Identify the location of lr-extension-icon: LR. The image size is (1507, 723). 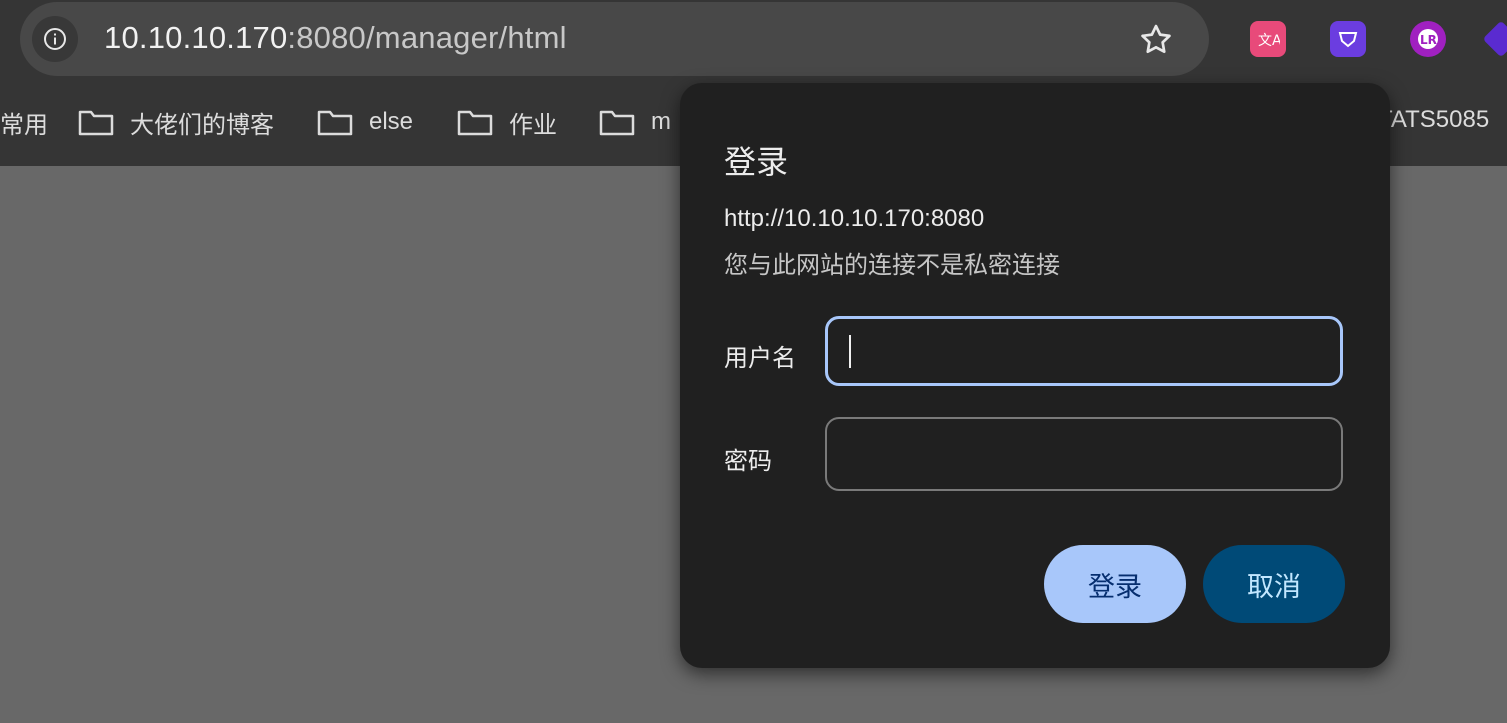
(1428, 39).